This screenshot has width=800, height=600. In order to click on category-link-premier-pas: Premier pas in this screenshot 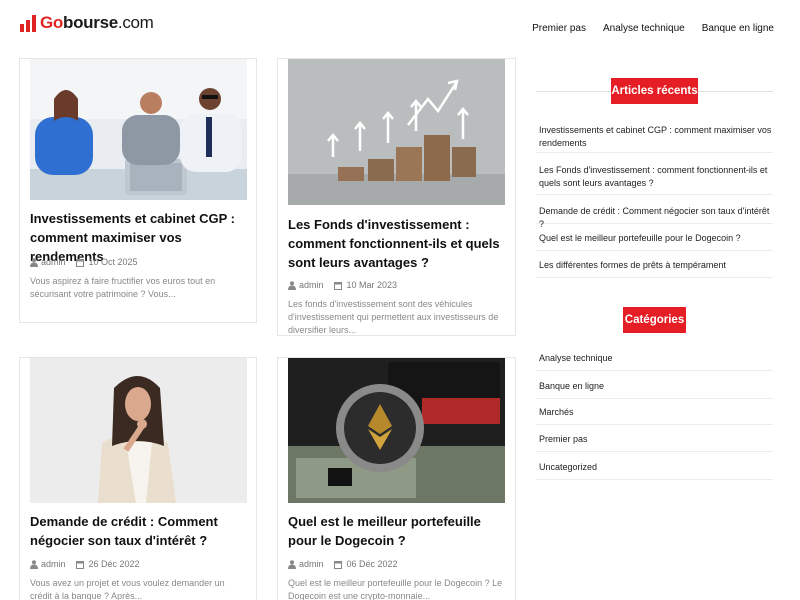, I will do `click(654, 442)`.